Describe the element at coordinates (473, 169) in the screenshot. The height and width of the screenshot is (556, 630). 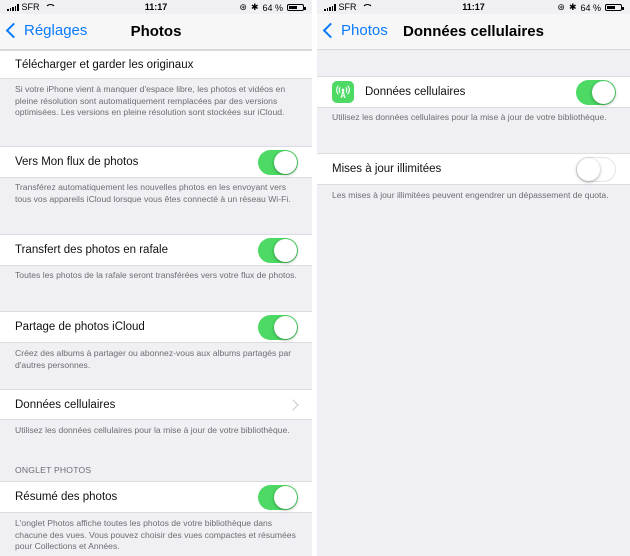
I see `unlimited-updates-cell: Mises à jour illimitées` at that location.